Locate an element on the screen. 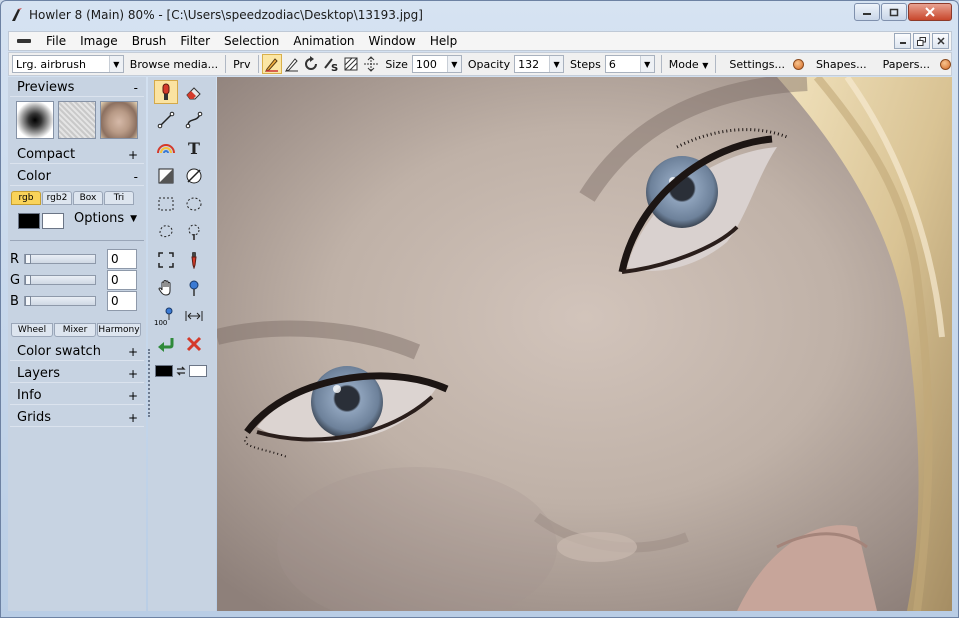 The width and height of the screenshot is (959, 618). texture-toggle-button is located at coordinates (351, 64).